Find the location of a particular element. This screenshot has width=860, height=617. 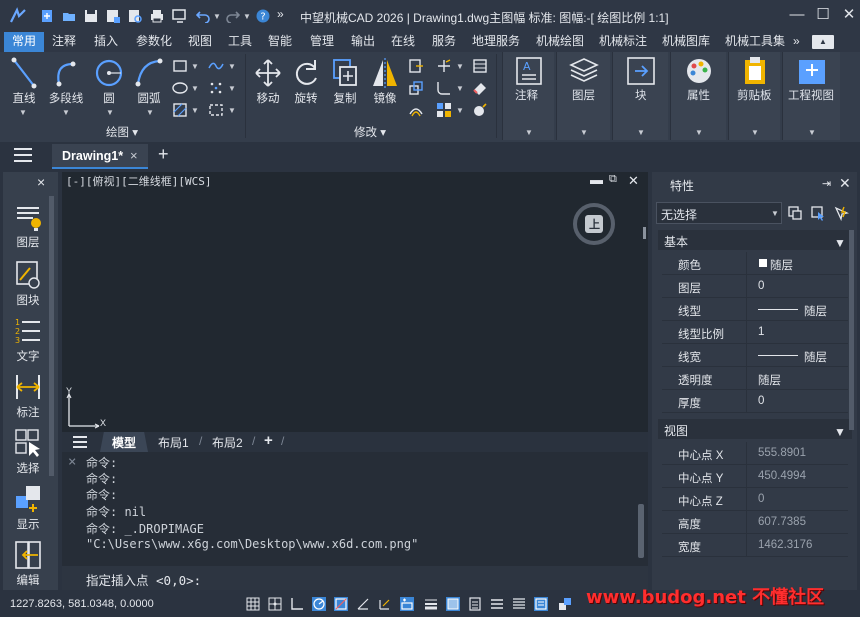

open-file-icon is located at coordinates (69, 16).